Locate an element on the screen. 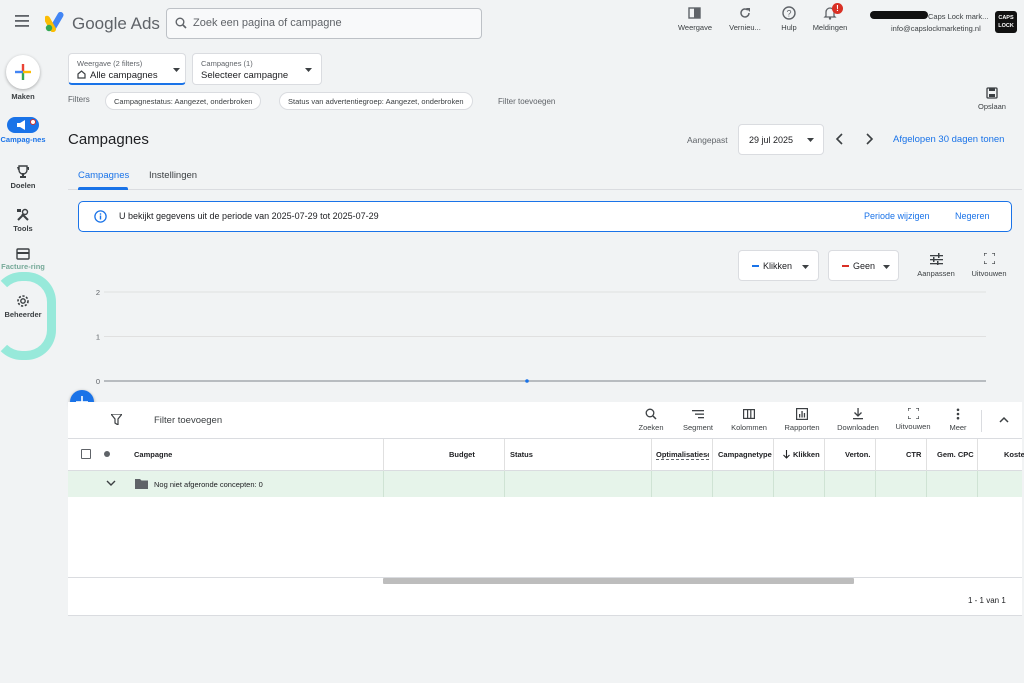 The height and width of the screenshot is (683, 1024). fullscreen-icon is located at coordinates (913, 413).